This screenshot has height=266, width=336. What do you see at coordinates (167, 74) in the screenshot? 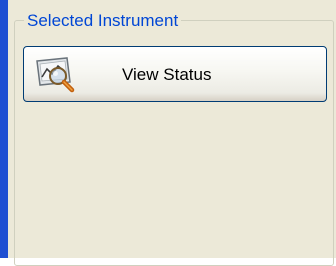
I see `view-status-label: View Status` at bounding box center [167, 74].